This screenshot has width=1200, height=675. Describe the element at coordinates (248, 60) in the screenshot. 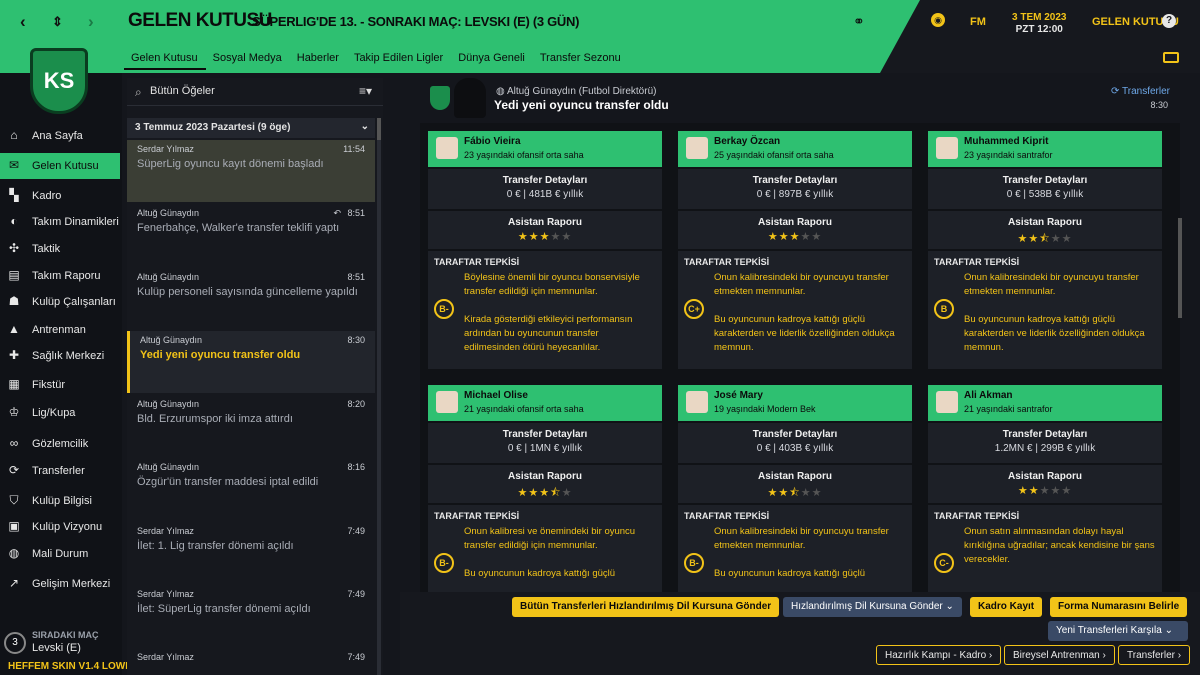

I see `tab-social: Sosyal Medya` at that location.